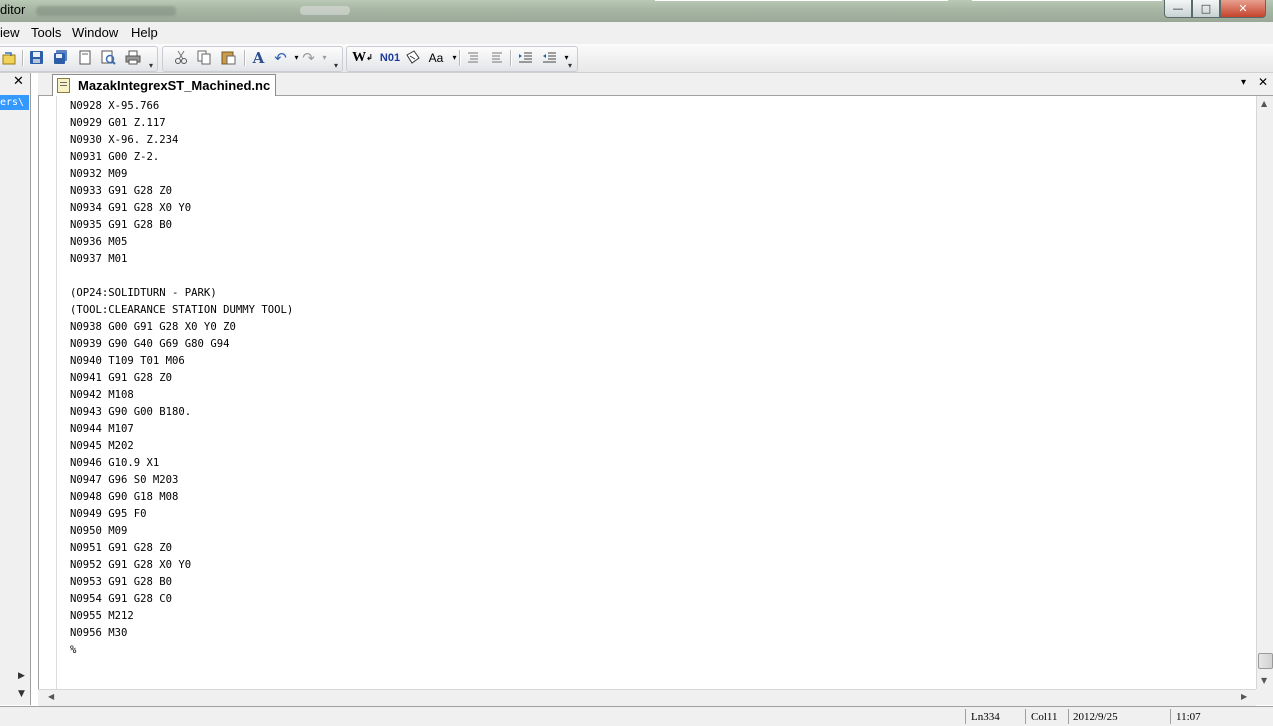 This screenshot has height=726, width=1273. I want to click on save-all-icon, so click(60, 57).